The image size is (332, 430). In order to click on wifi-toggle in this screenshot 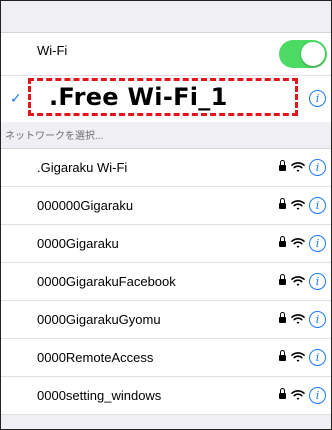, I will do `click(303, 54)`.